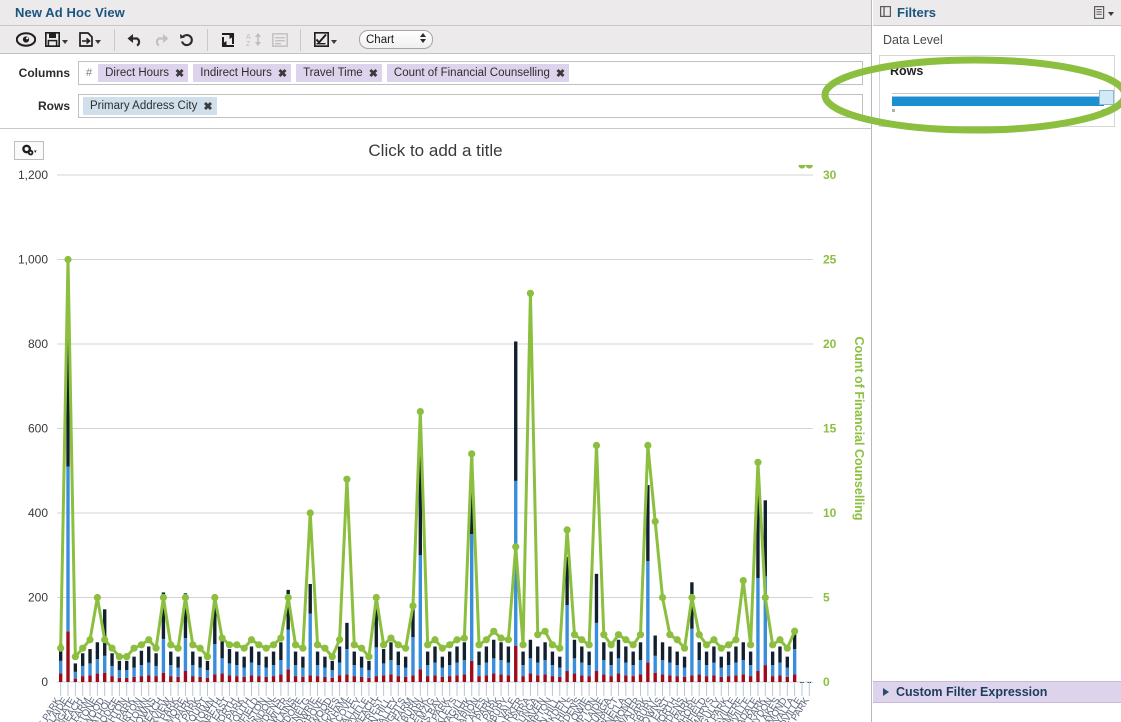  What do you see at coordinates (396, 39) in the screenshot?
I see `view-type-select: Chart` at bounding box center [396, 39].